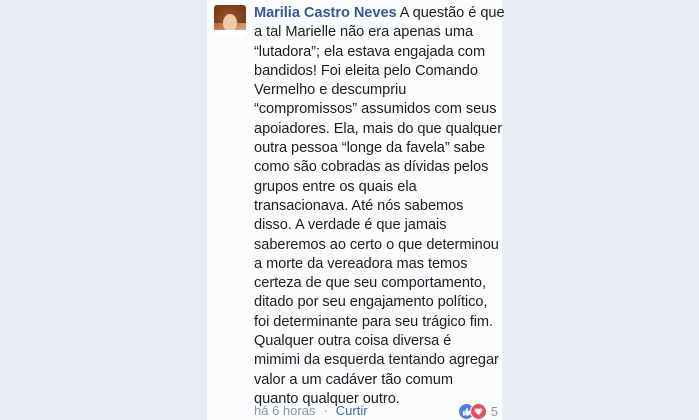  What do you see at coordinates (376, 244) in the screenshot?
I see `comment-text-line: saberemos ao certo o que determinou` at bounding box center [376, 244].